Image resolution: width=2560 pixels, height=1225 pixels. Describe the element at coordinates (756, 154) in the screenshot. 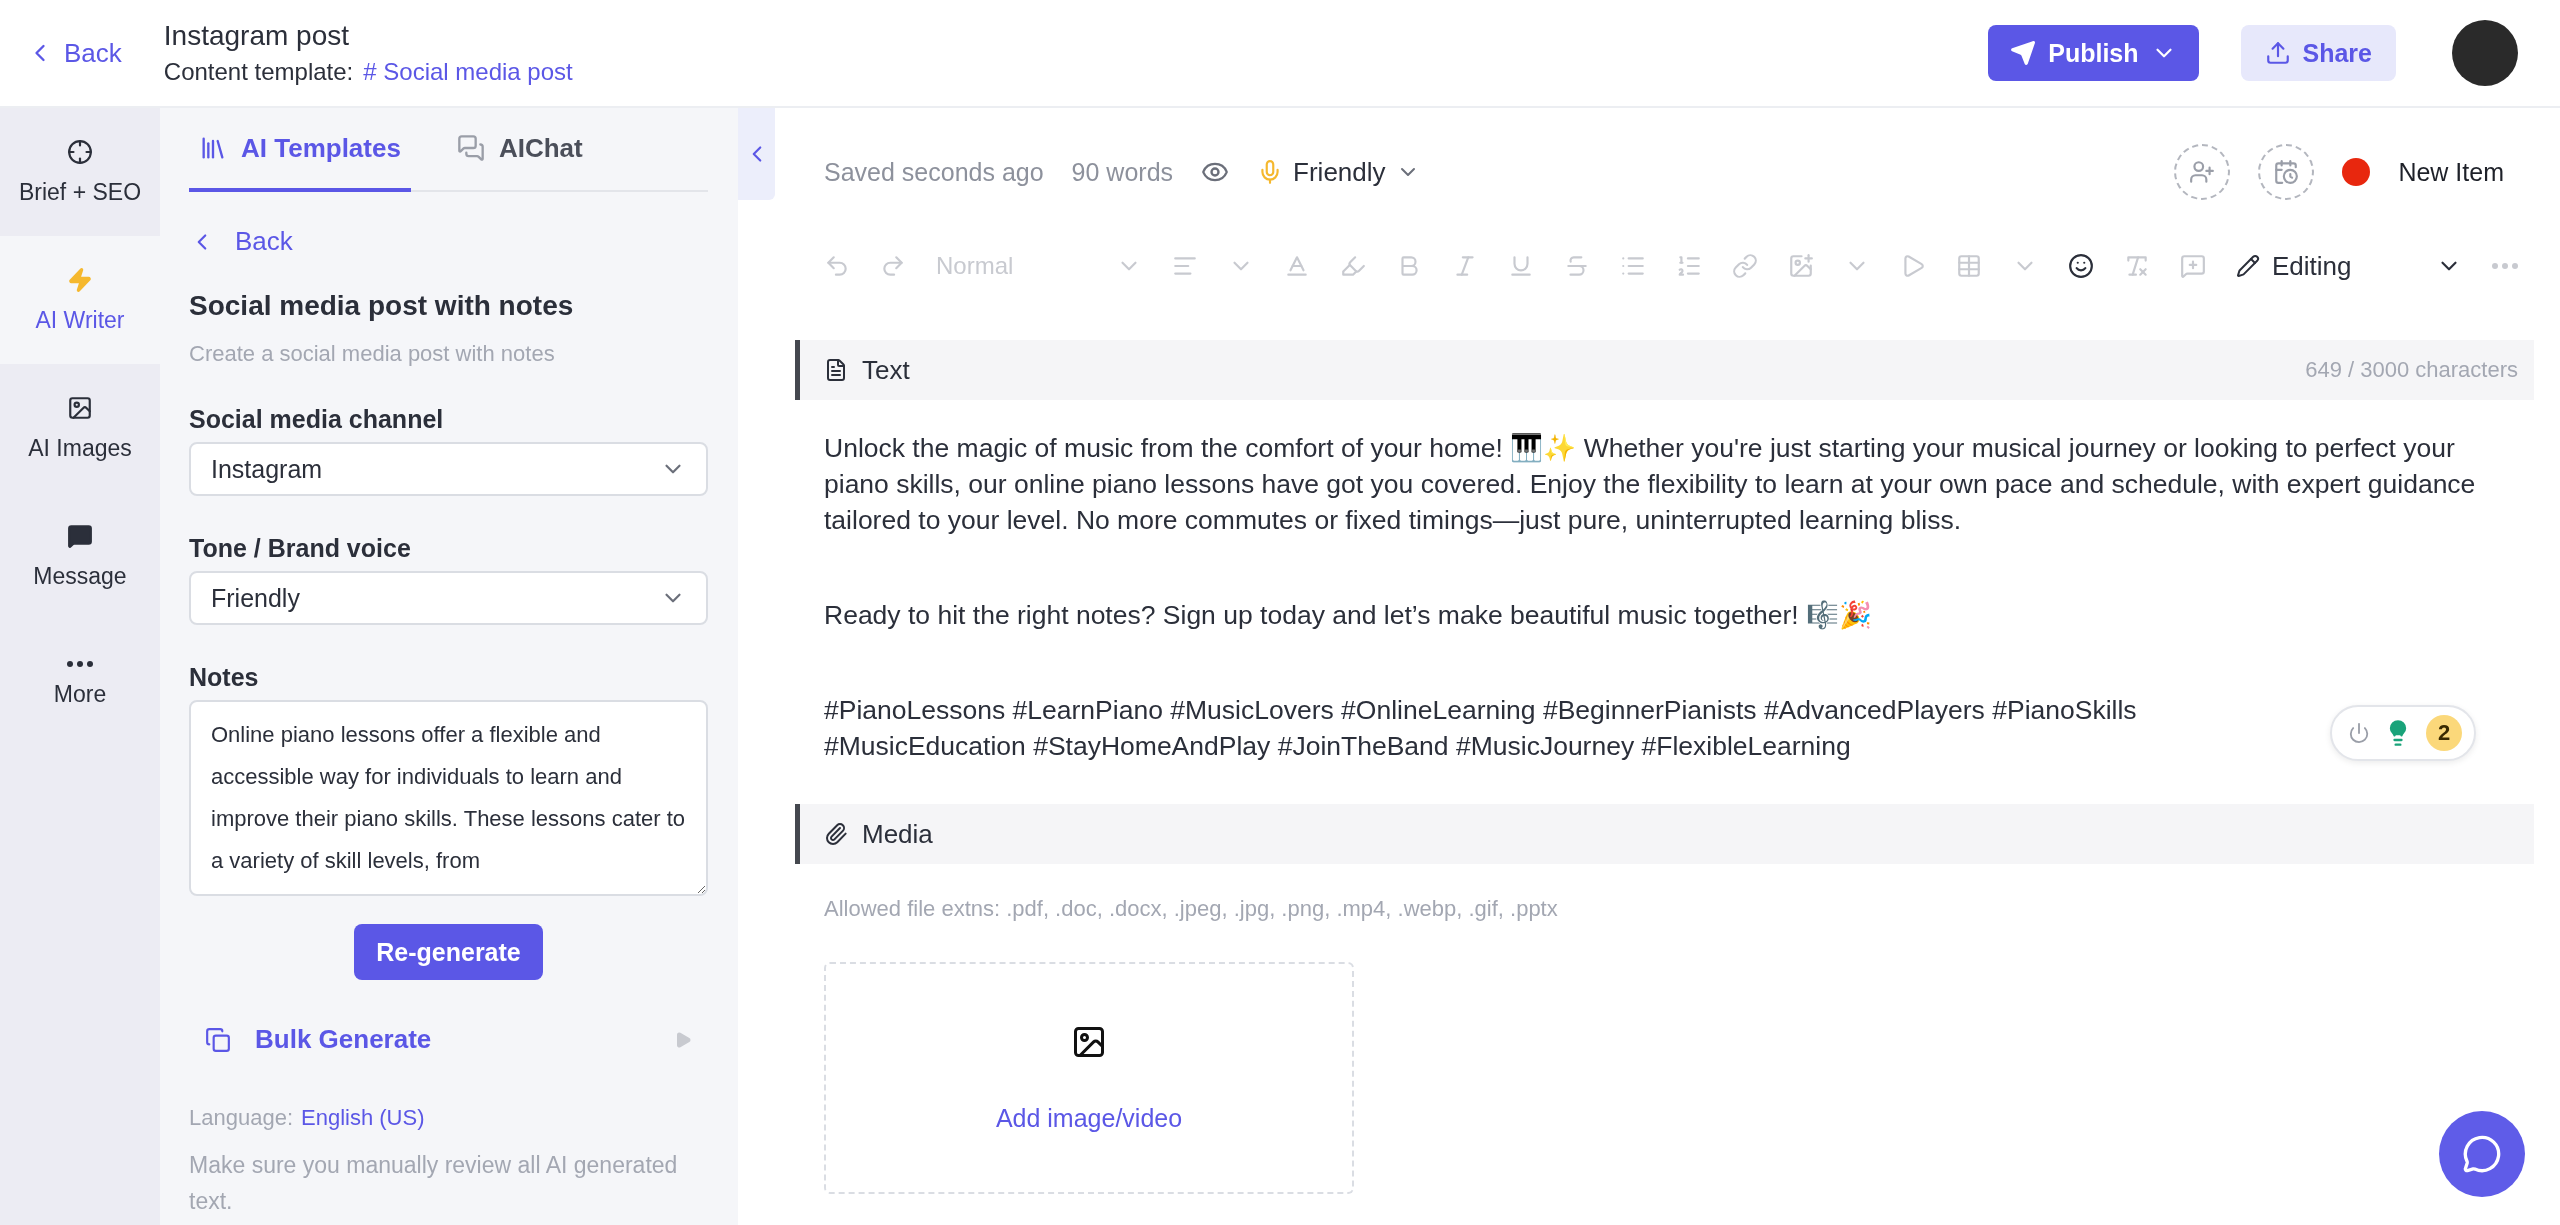

I see `collapse-button` at that location.